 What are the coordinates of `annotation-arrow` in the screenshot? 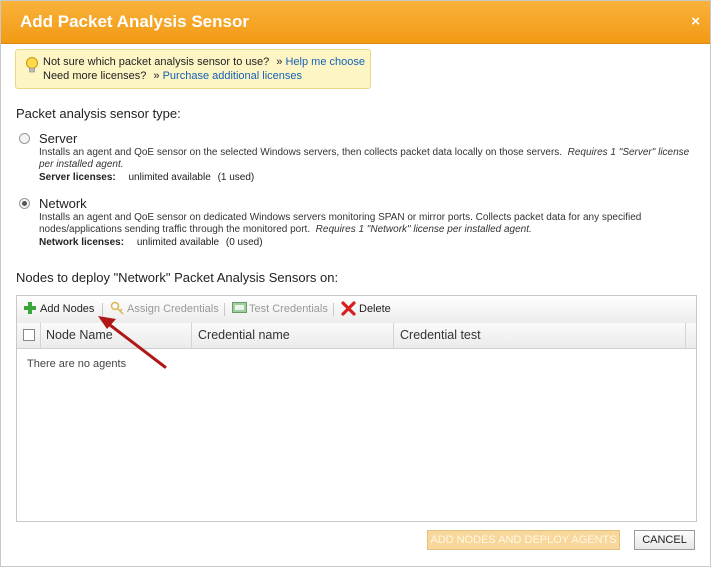 It's located at (132, 342).